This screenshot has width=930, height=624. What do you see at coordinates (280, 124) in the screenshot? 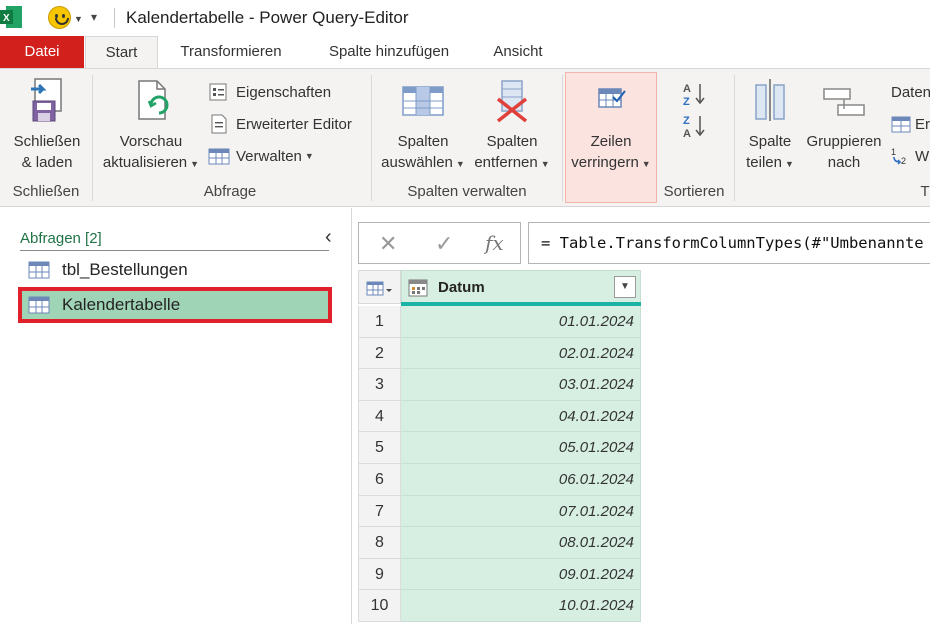
I see `advanced-editor-button: Erweiterter Editor` at bounding box center [280, 124].